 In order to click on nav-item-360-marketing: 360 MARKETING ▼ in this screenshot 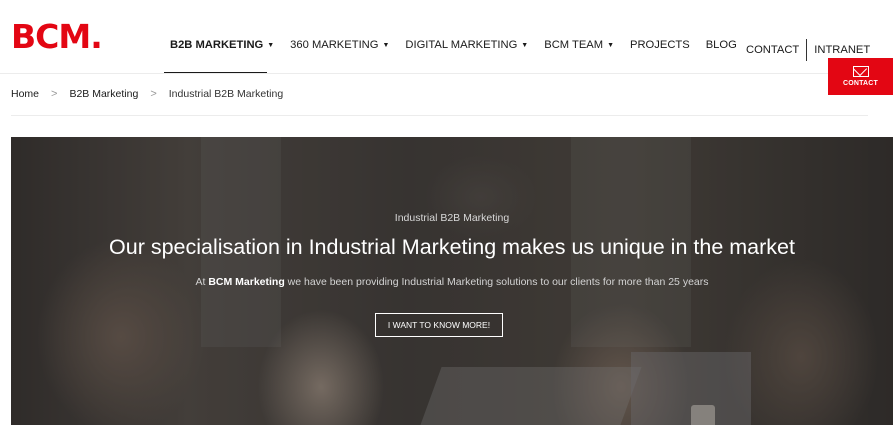, I will do `click(339, 45)`.